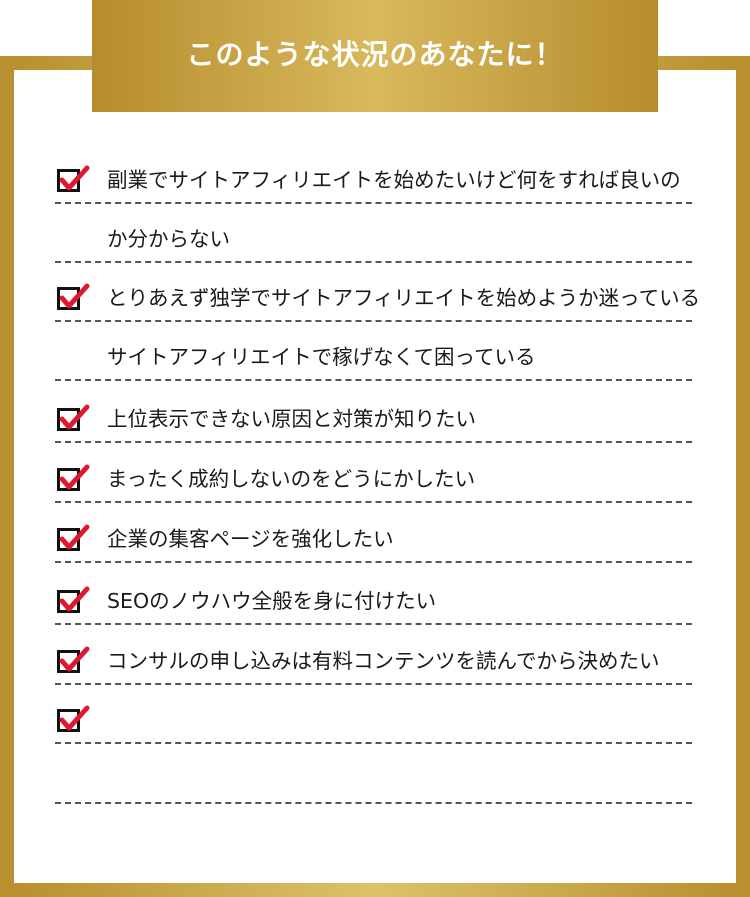 This screenshot has width=750, height=897. I want to click on list-item-text: SEOのノウハウ全般を身に付けたい, so click(272, 601).